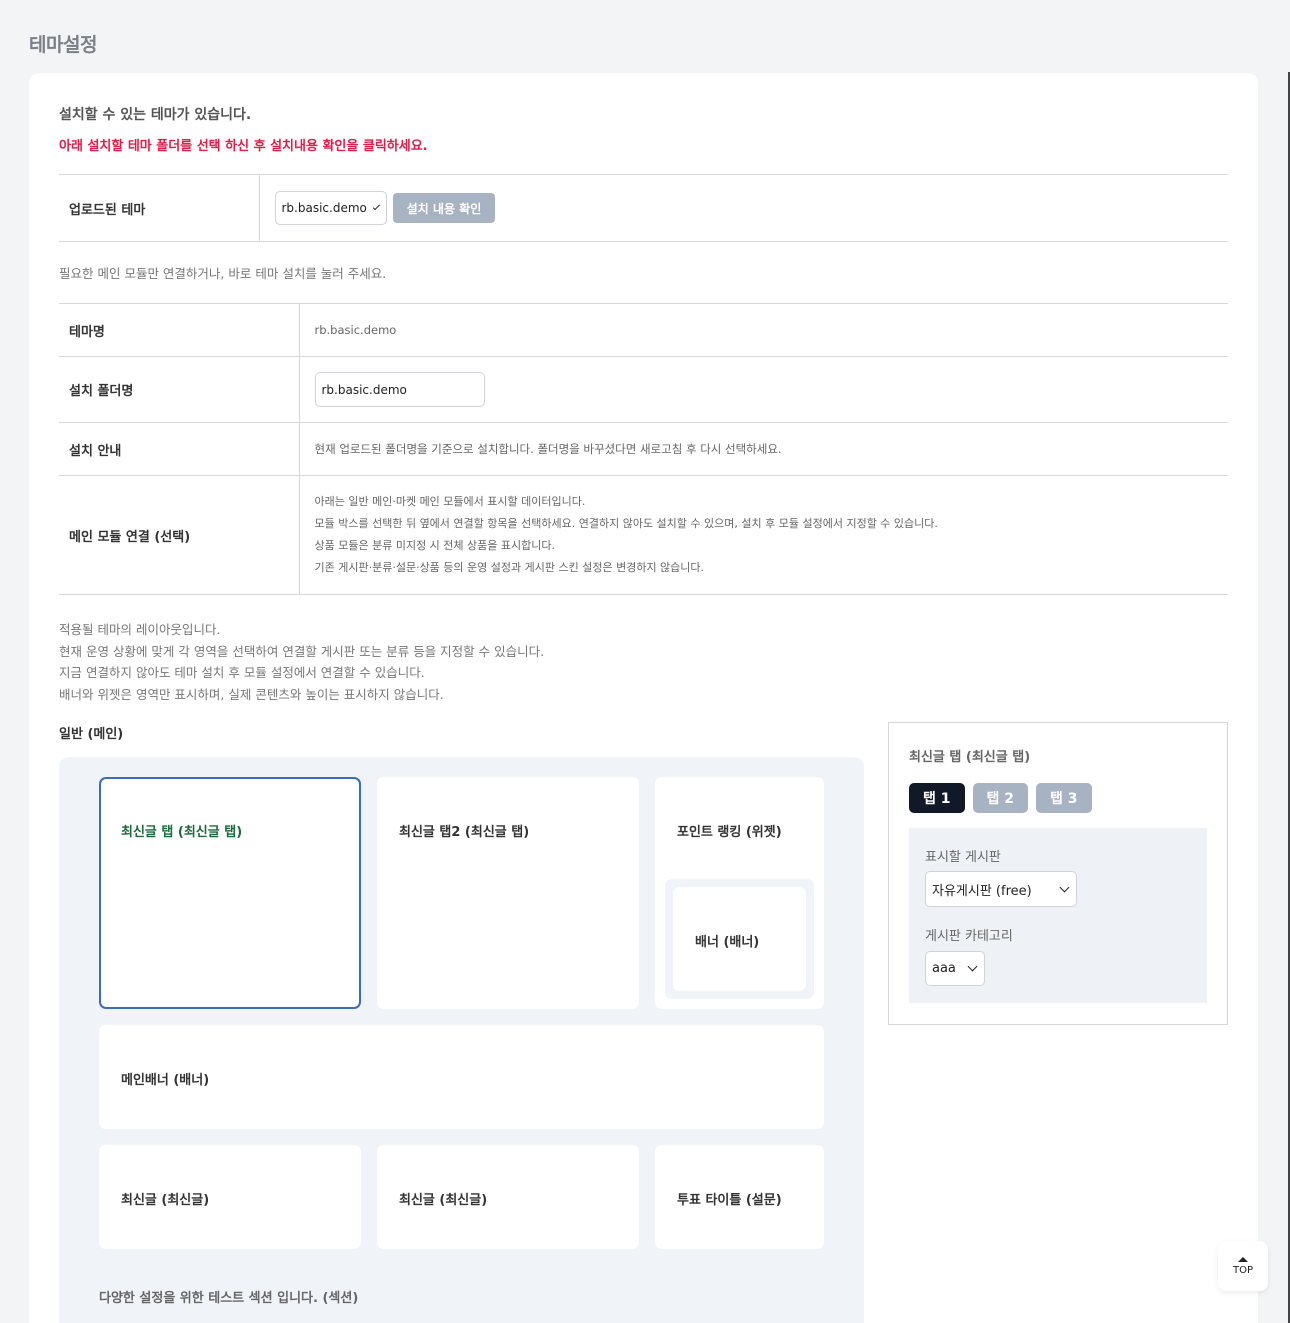 This screenshot has width=1290, height=1323. I want to click on layout-desc-line: 적용될 테마의 레이아웃입니다., so click(140, 629).